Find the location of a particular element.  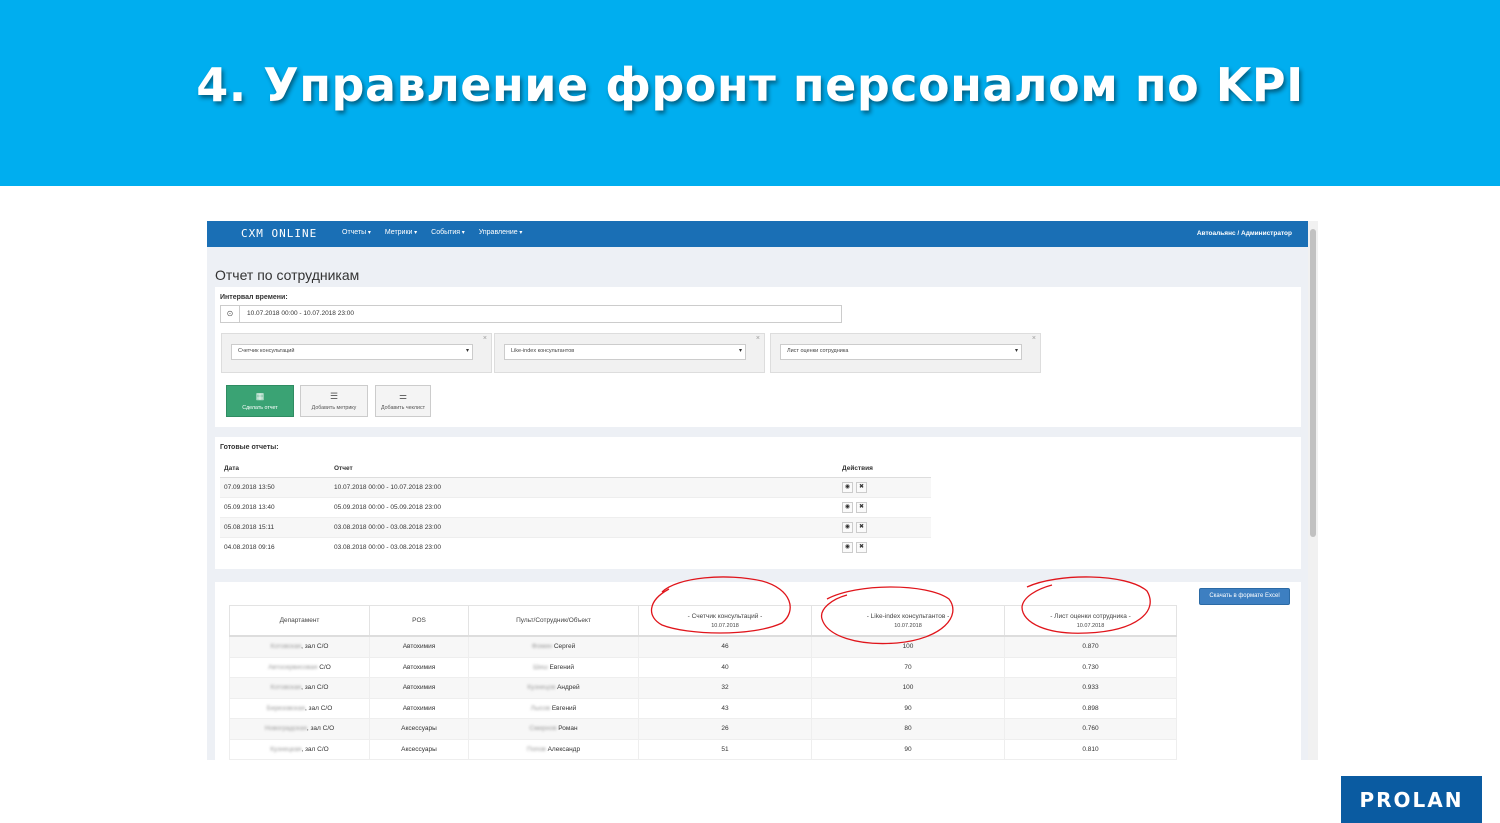

make-report-button: ▦ Сделать отчет is located at coordinates (260, 401).